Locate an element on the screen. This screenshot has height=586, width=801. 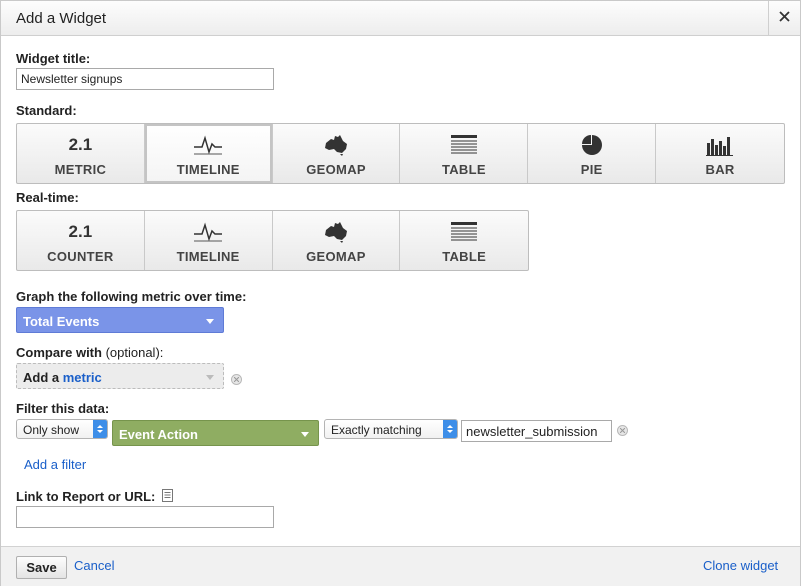
dialog-footer: Save Cancel Clone widget is located at coordinates (400, 566).